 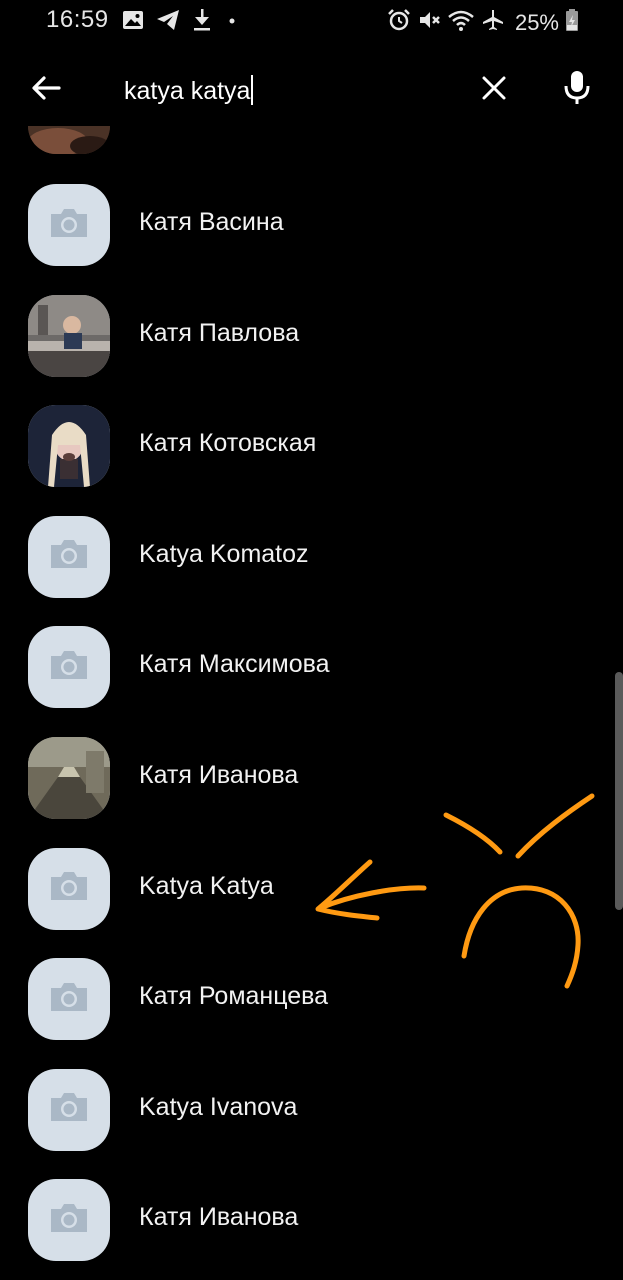 I want to click on arrow-left-icon, so click(x=46, y=90).